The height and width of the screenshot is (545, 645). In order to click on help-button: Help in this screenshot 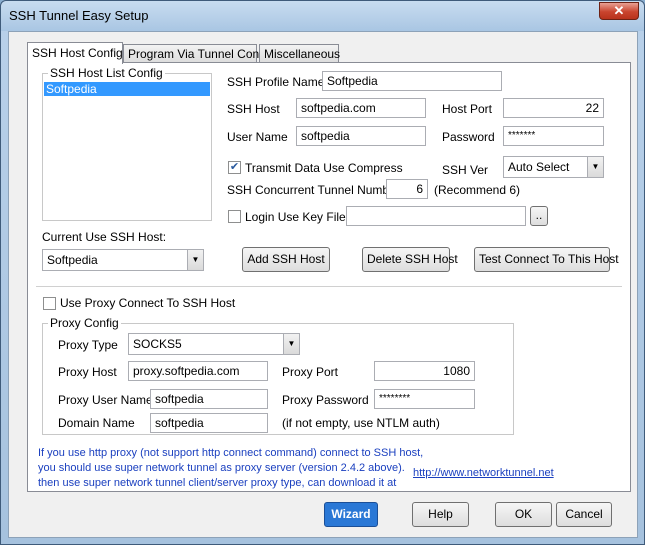, I will do `click(440, 514)`.